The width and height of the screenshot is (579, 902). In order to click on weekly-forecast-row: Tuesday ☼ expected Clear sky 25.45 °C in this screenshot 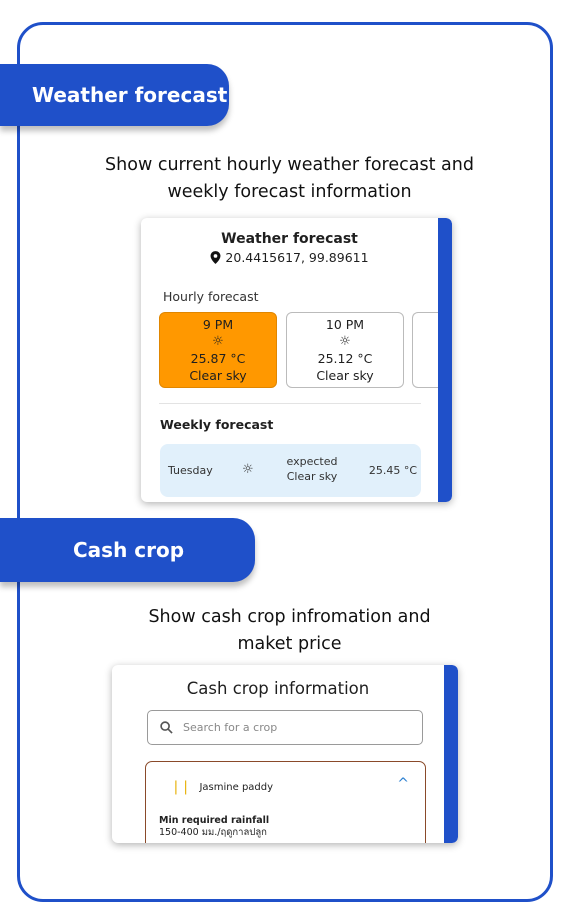, I will do `click(290, 470)`.